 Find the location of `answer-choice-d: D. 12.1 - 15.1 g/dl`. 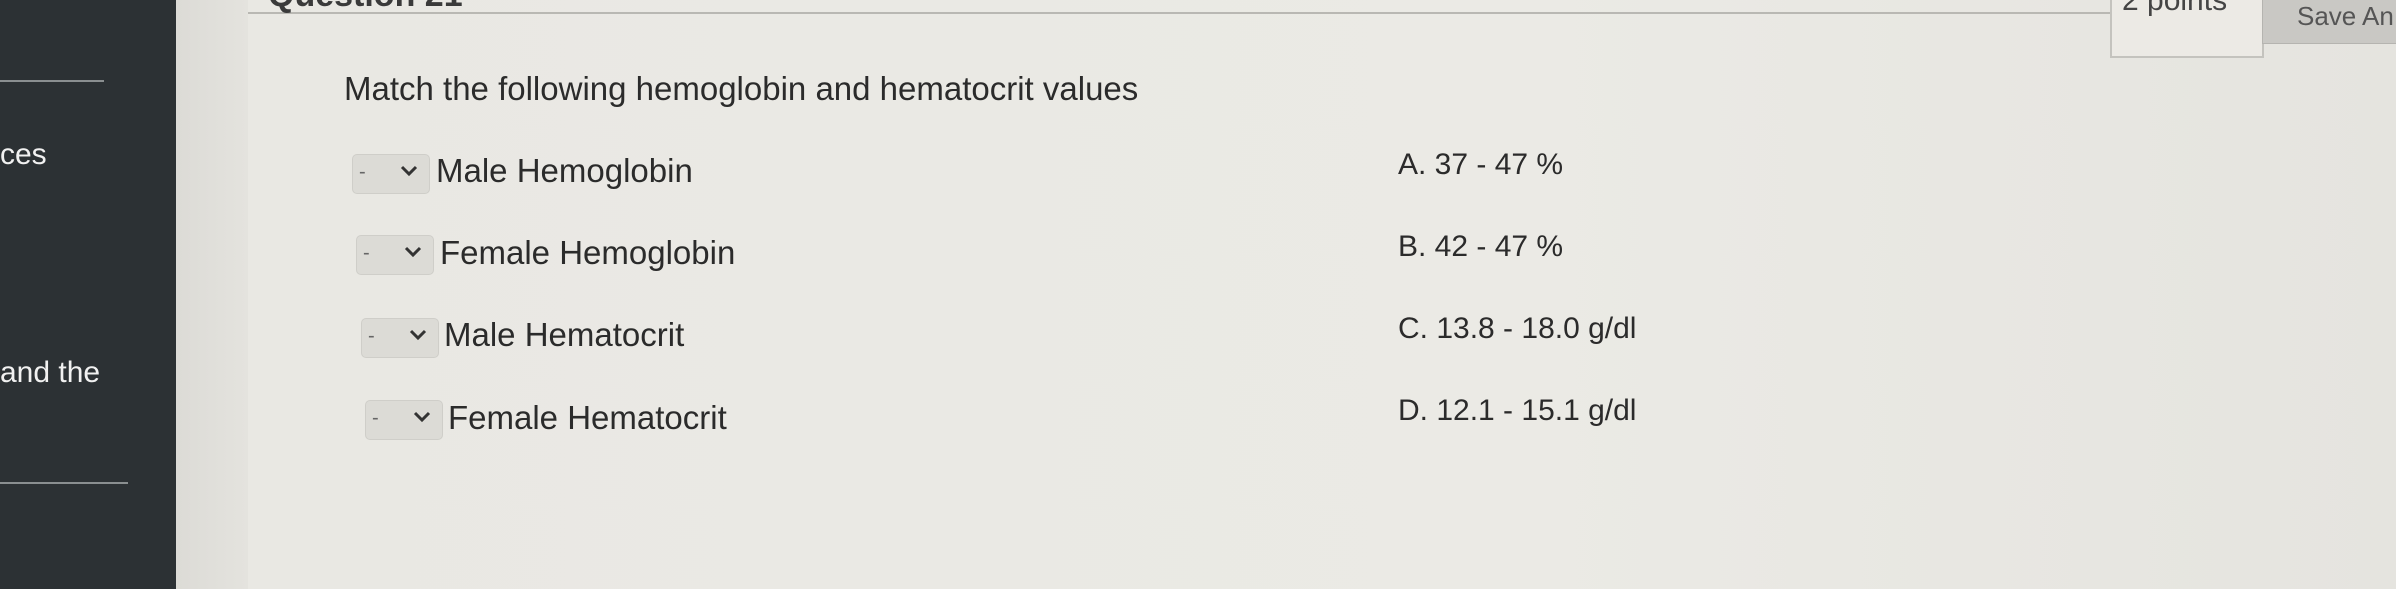

answer-choice-d: D. 12.1 - 15.1 g/dl is located at coordinates (1517, 410).